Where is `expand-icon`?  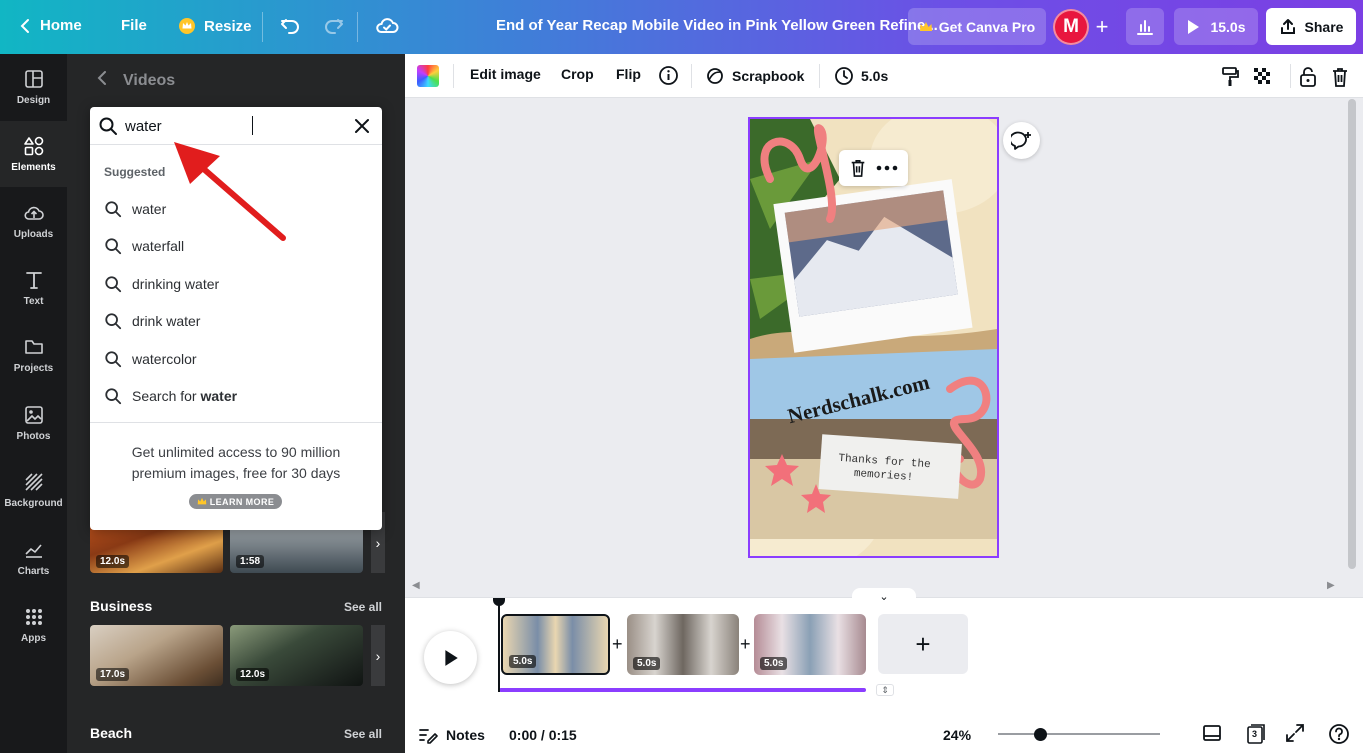
expand-icon is located at coordinates (1295, 733).